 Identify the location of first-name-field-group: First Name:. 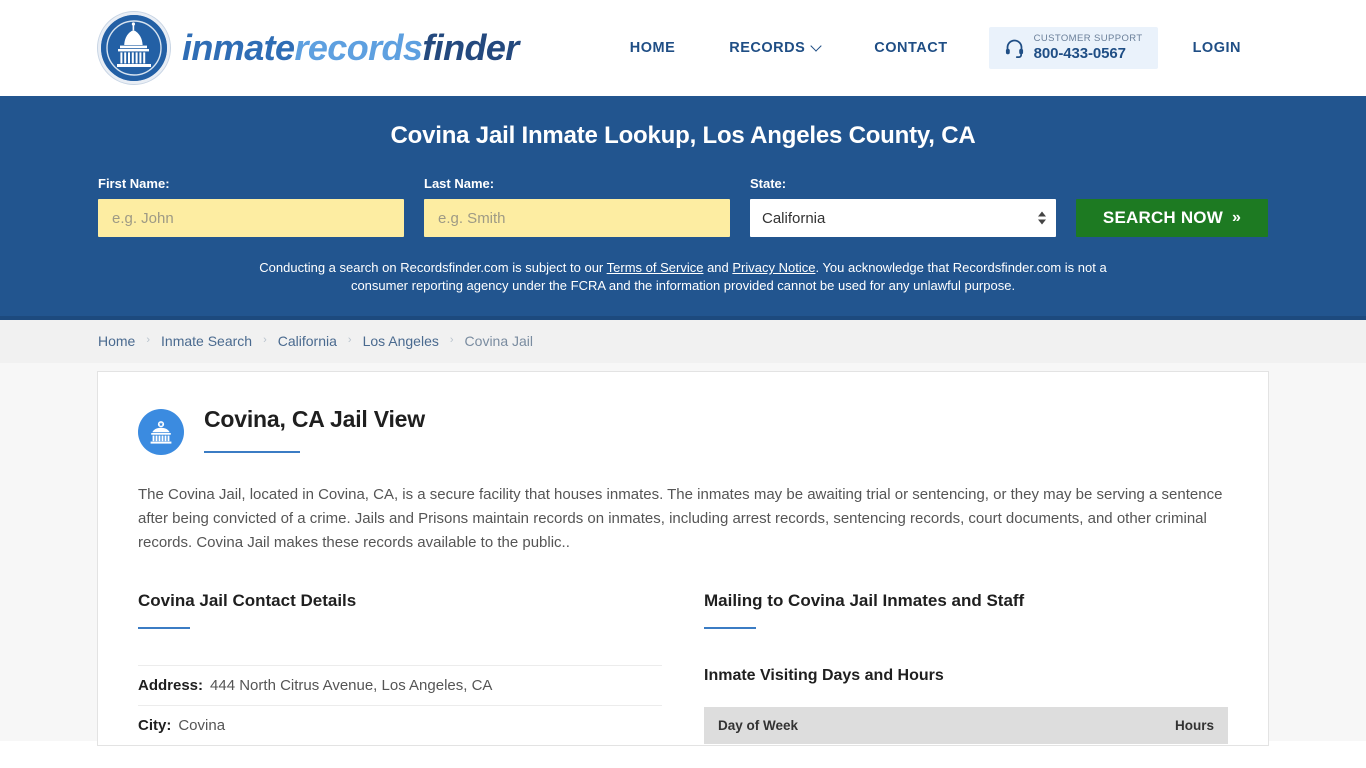
(251, 206).